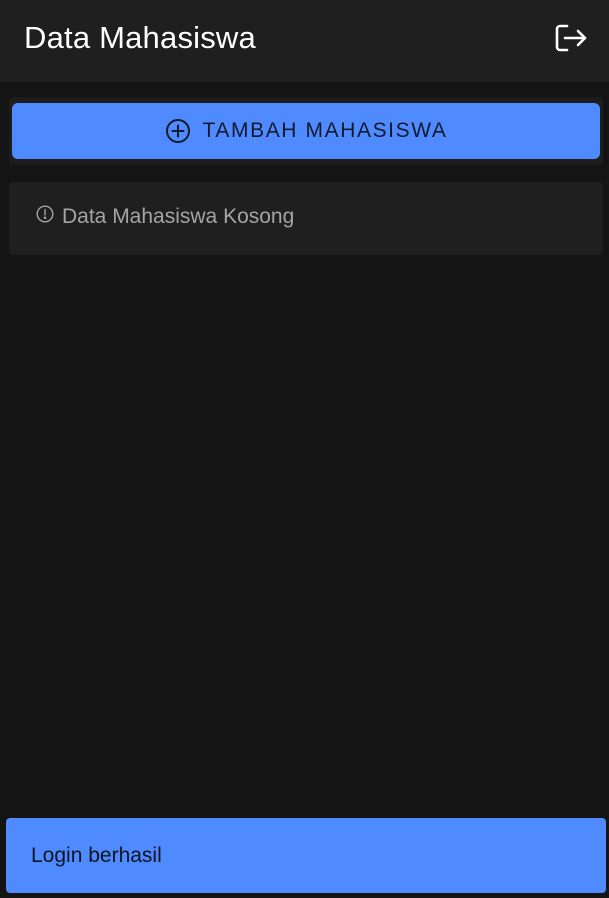 The width and height of the screenshot is (609, 898). I want to click on add-student-card: TAMBAH MAHASISWA, so click(306, 131).